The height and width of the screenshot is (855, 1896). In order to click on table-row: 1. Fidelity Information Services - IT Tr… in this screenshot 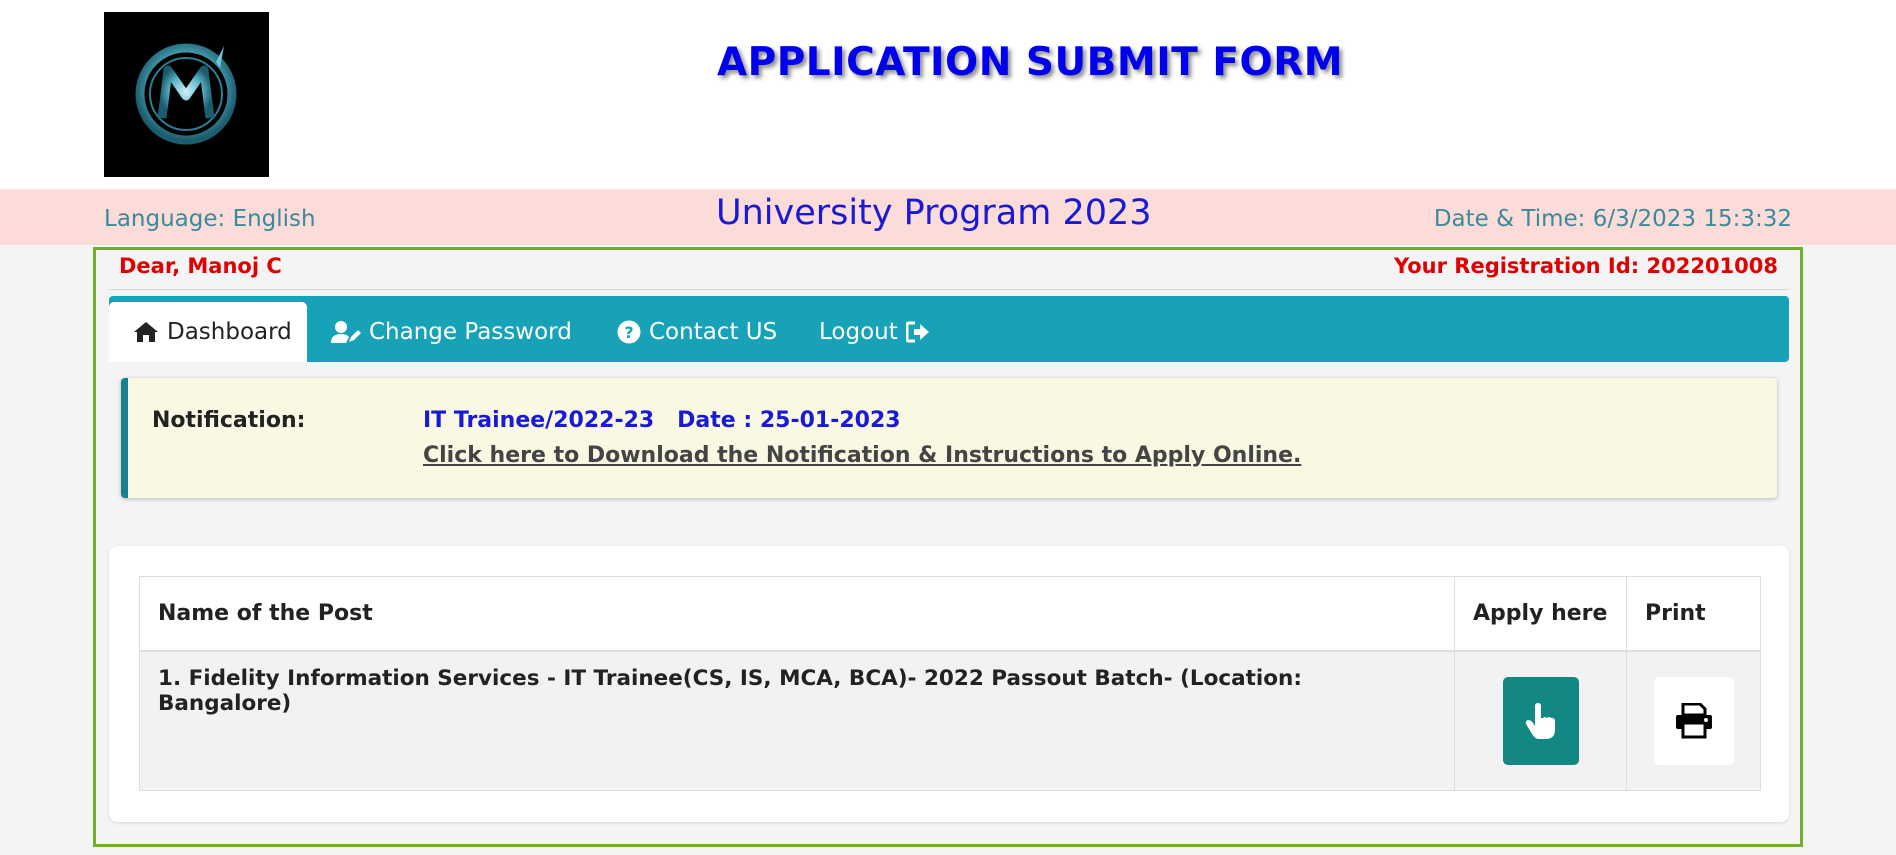, I will do `click(950, 720)`.